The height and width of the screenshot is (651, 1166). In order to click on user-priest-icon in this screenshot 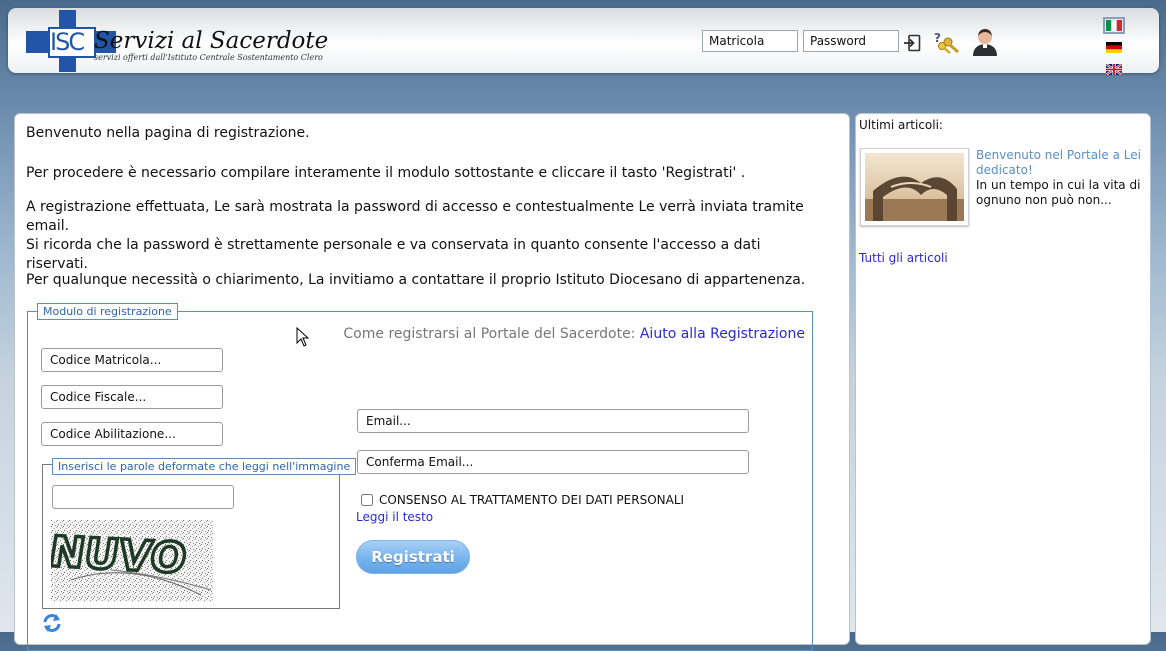, I will do `click(985, 41)`.